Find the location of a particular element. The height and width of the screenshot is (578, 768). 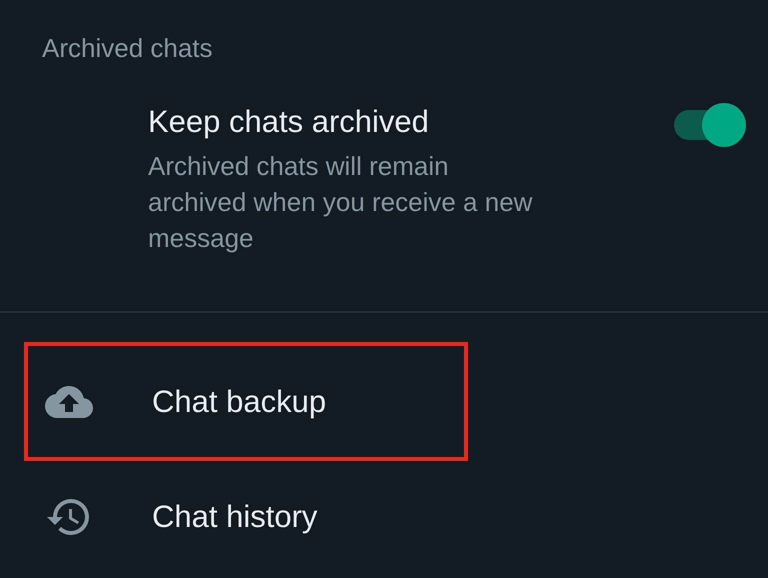

menu-item: Chat history is located at coordinates (246, 517).